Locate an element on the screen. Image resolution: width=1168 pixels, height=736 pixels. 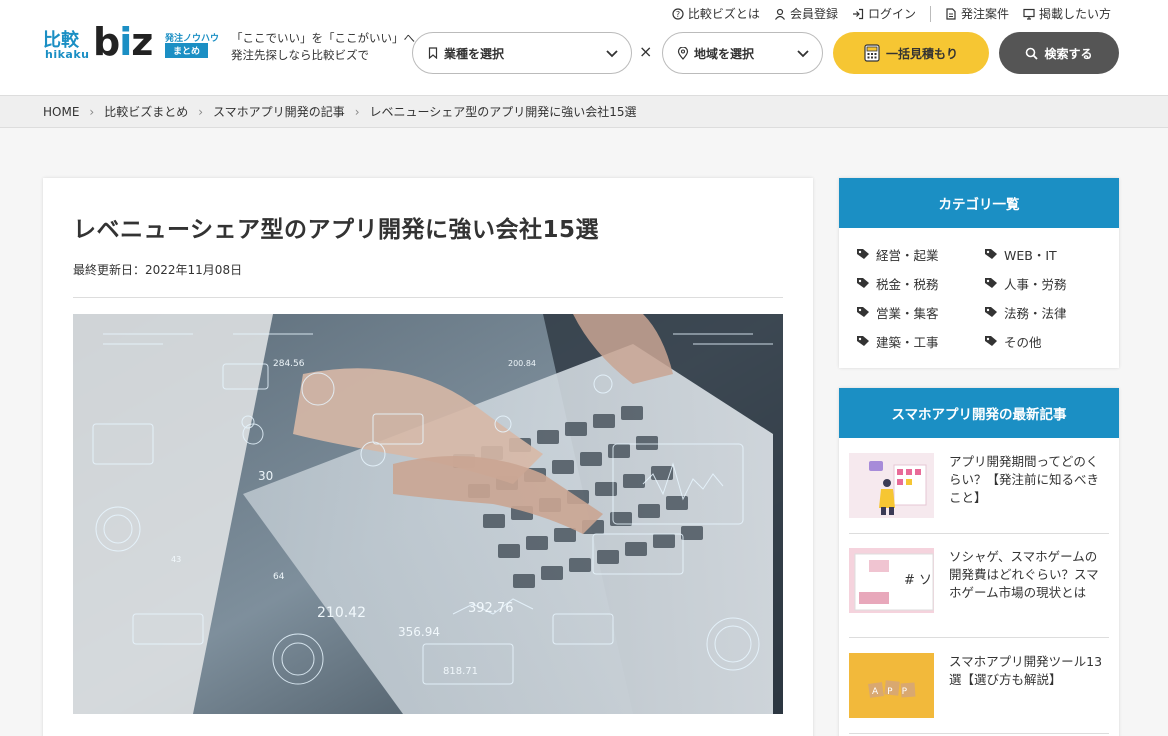
tagline-line2: 発注先探しなら比較ビズで is located at coordinates (300, 55).